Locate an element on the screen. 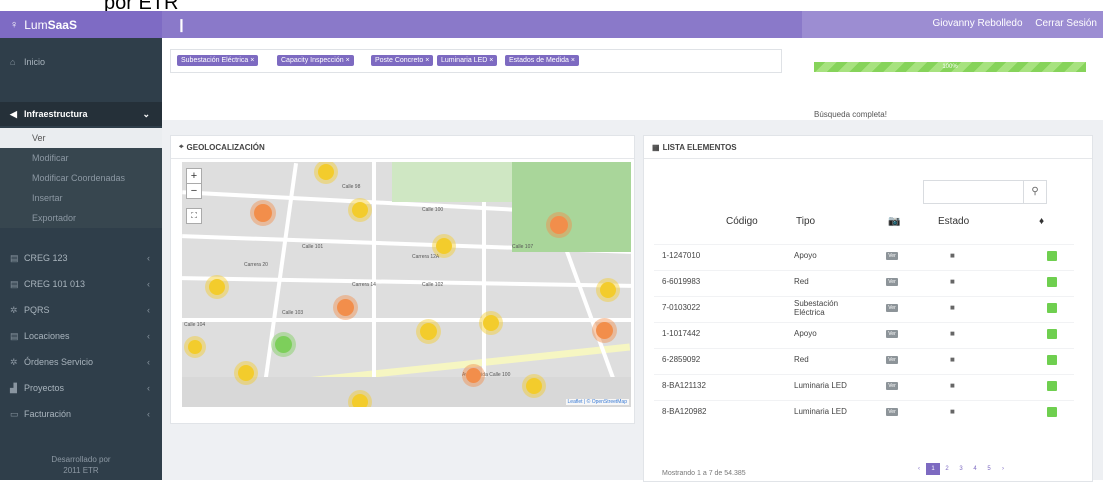 The image size is (1103, 482). table-row: 6-2859092 Red Ver ■ is located at coordinates (864, 359).